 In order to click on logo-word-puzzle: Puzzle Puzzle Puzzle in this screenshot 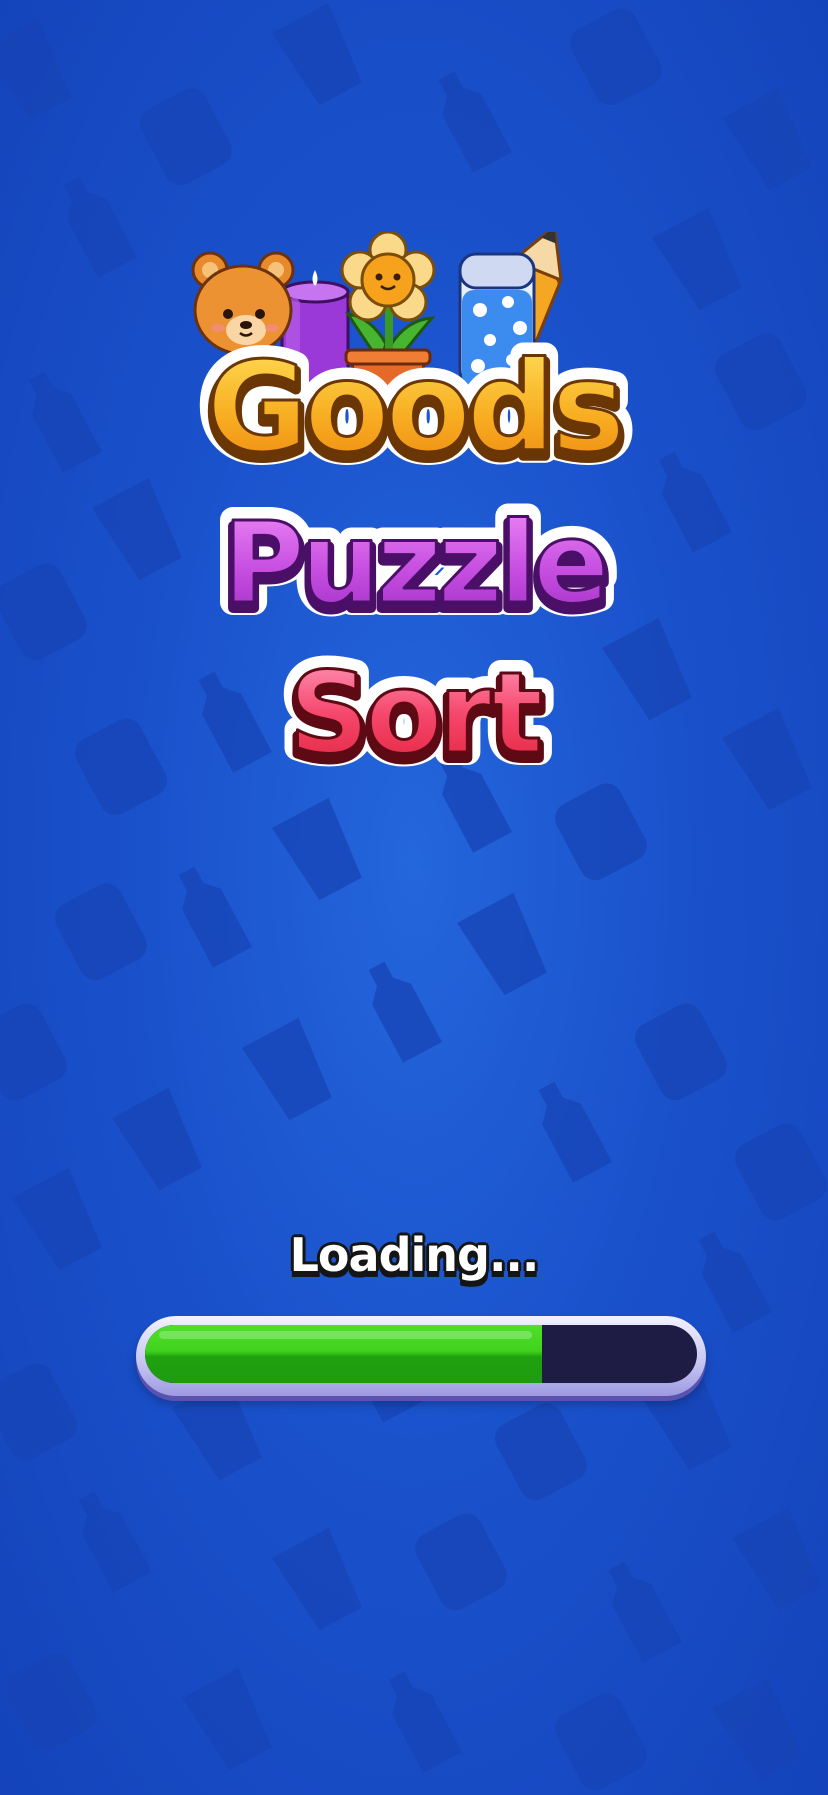, I will do `click(416, 565)`.